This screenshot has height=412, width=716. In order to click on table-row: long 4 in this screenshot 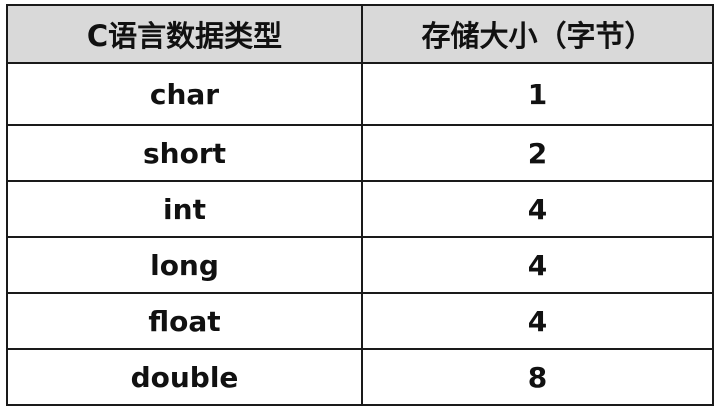, I will do `click(360, 265)`.